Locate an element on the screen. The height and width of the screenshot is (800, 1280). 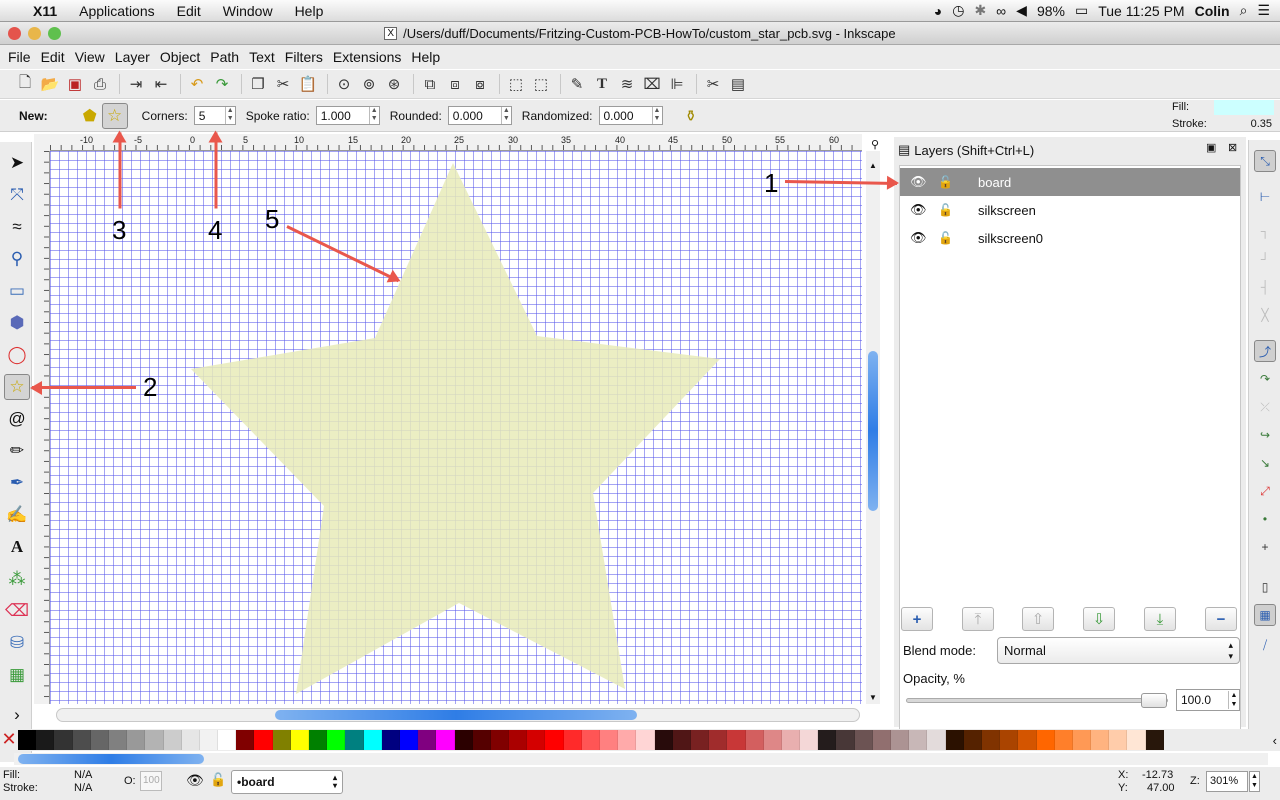
3d-box-tool-icon: ⬢ is located at coordinates (17, 323).